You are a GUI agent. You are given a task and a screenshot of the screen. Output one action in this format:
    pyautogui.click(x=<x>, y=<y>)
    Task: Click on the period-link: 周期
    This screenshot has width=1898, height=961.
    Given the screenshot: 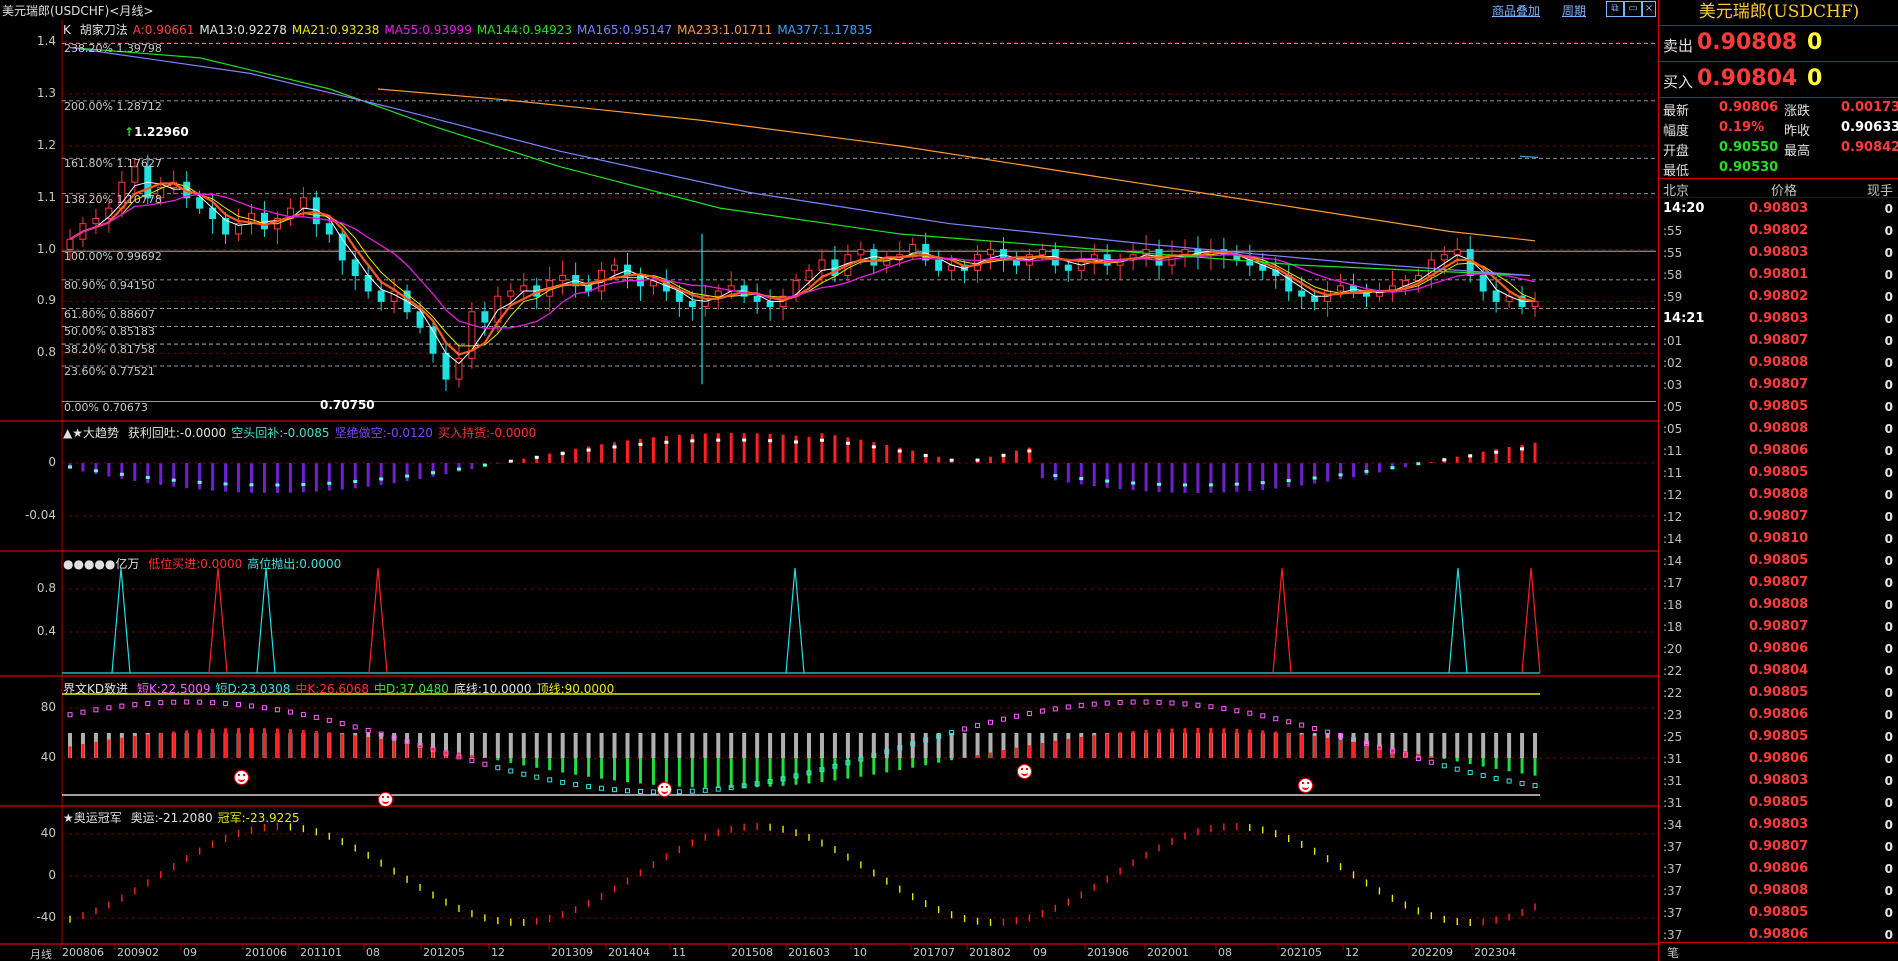 What is the action you would take?
    pyautogui.click(x=1574, y=10)
    